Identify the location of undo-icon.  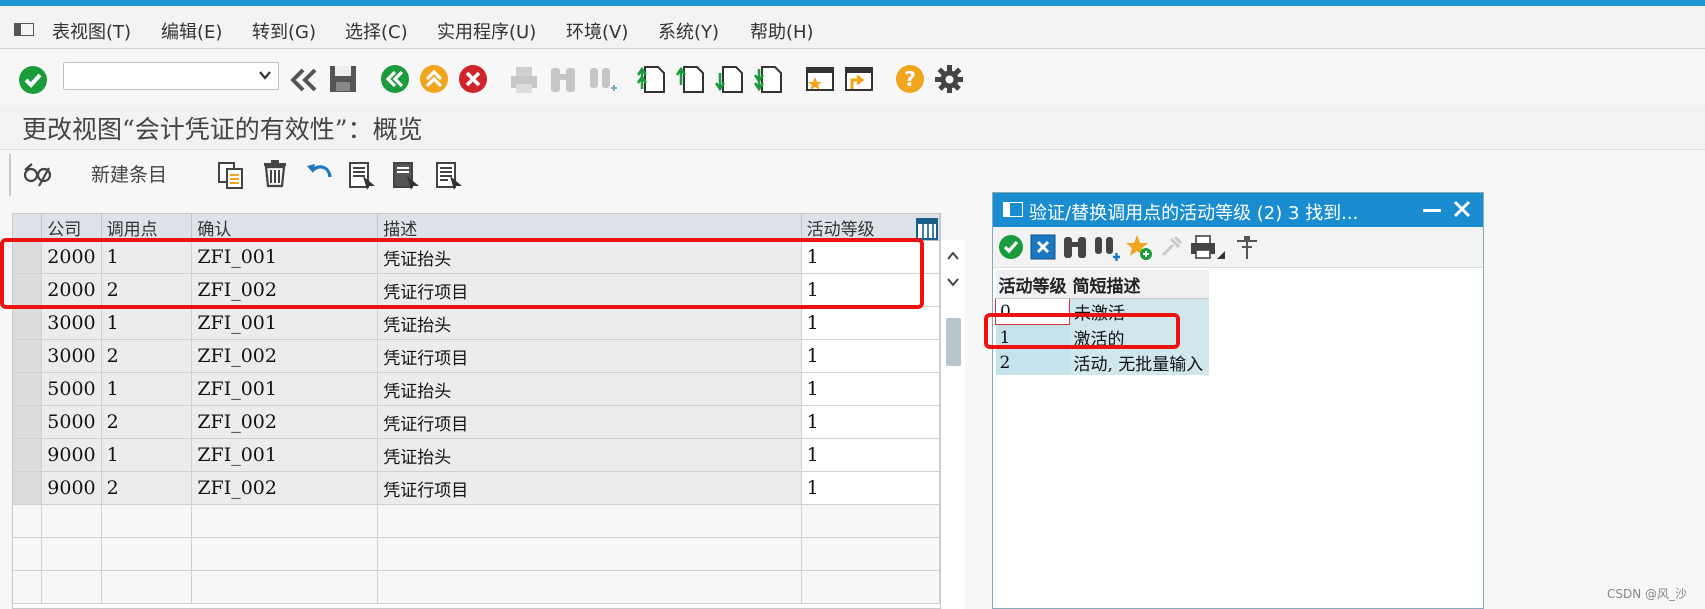
(319, 173).